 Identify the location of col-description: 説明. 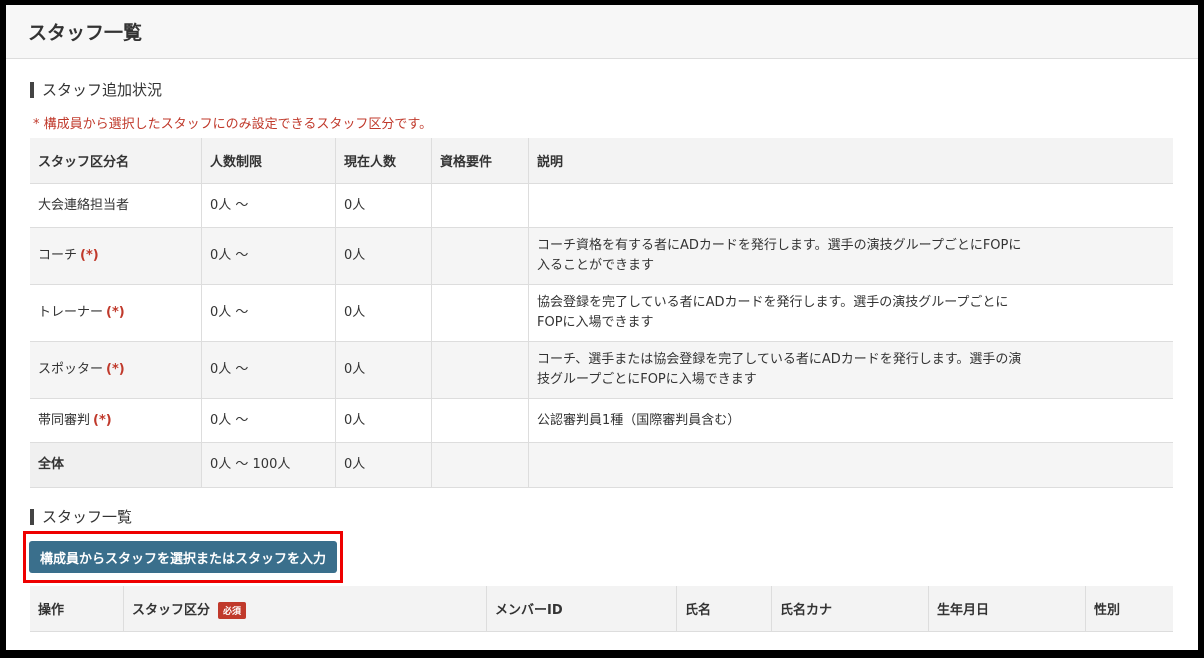
(850, 161).